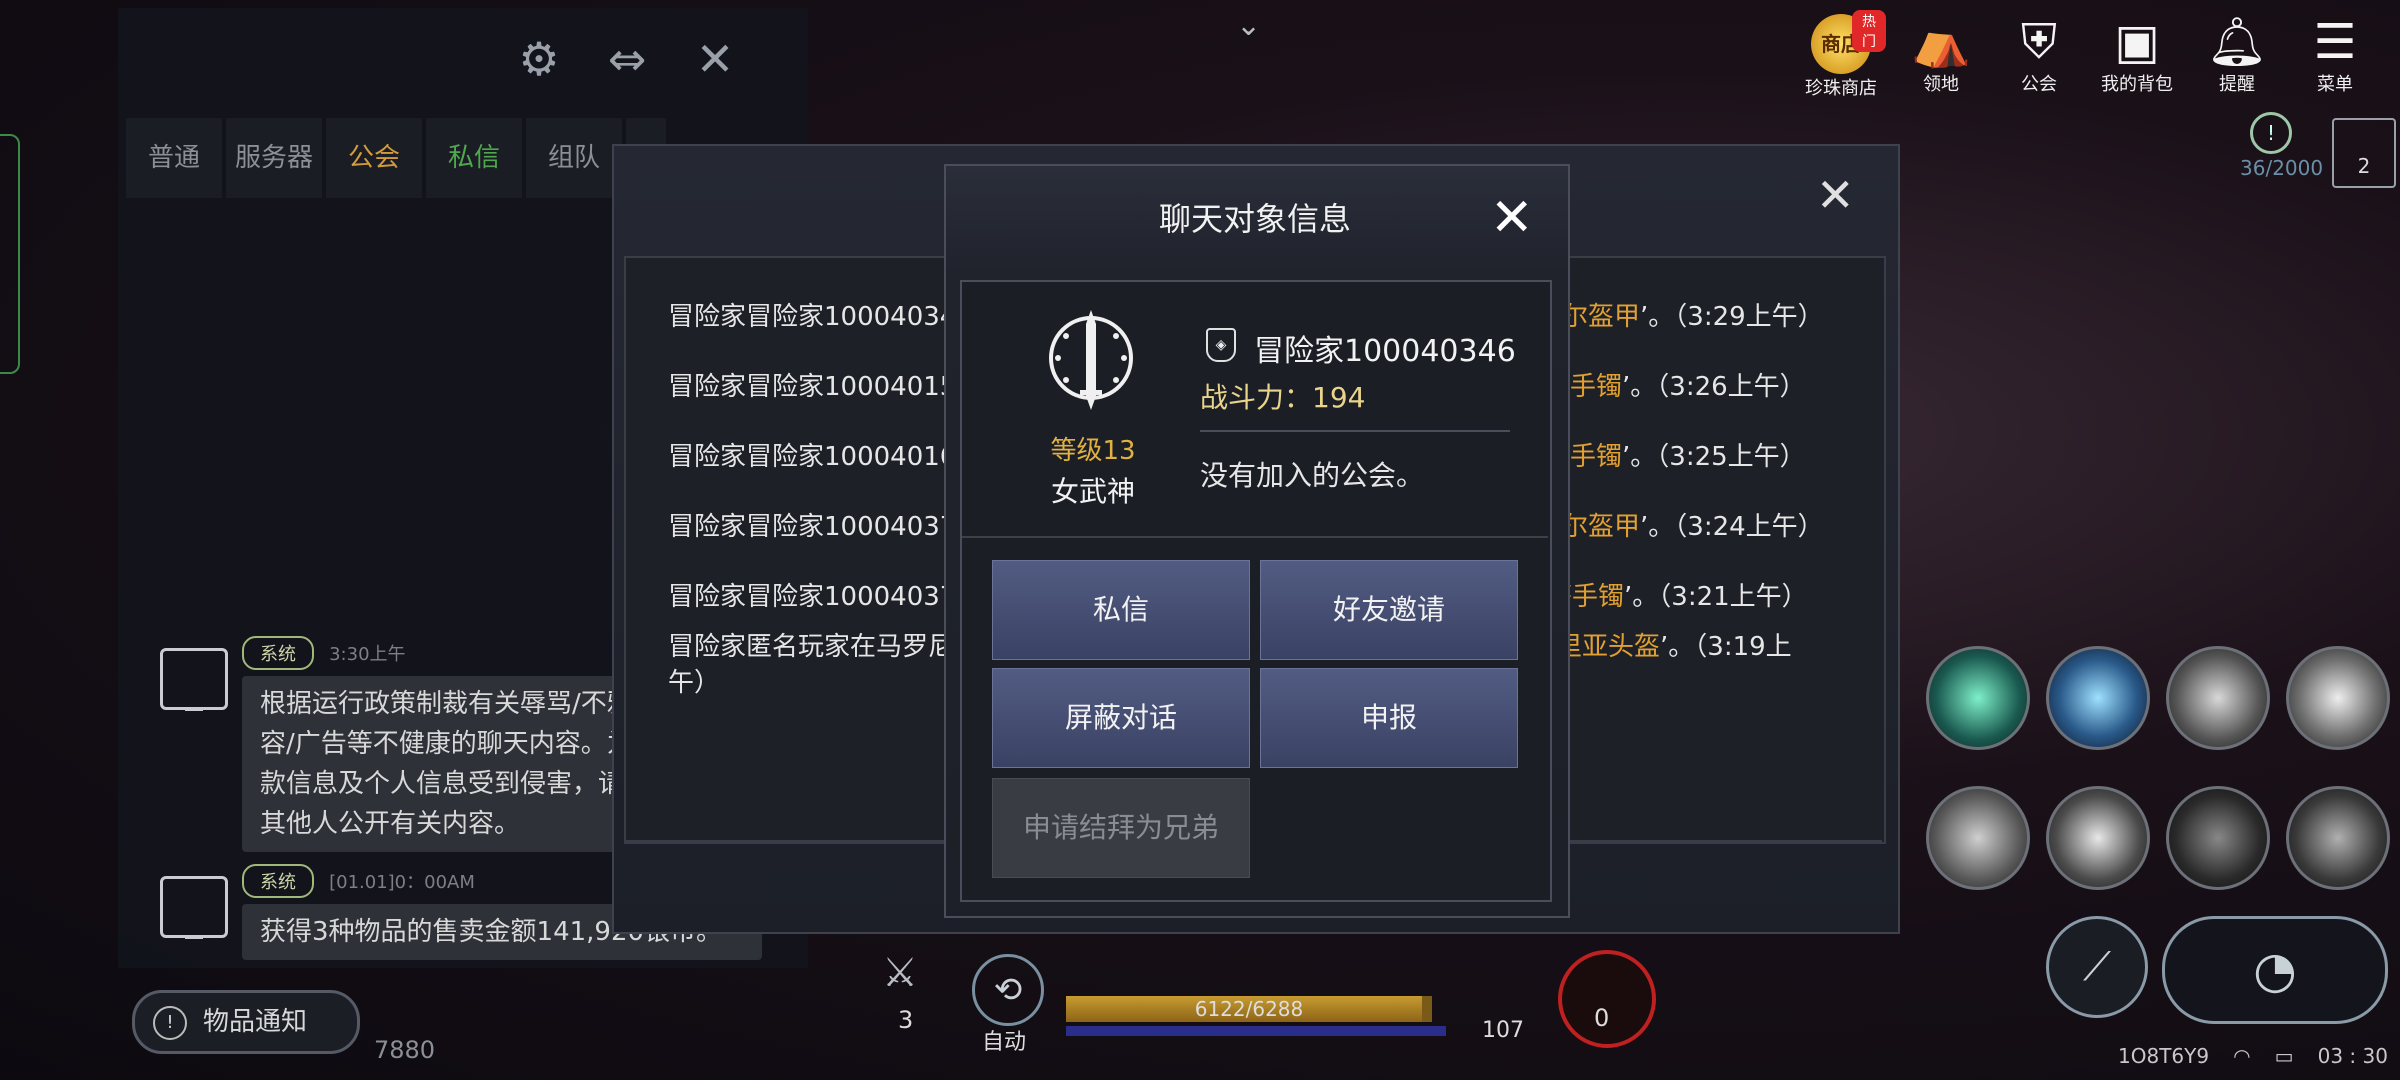  Describe the element at coordinates (2284, 1056) in the screenshot. I see `battery-icon: ▭` at that location.